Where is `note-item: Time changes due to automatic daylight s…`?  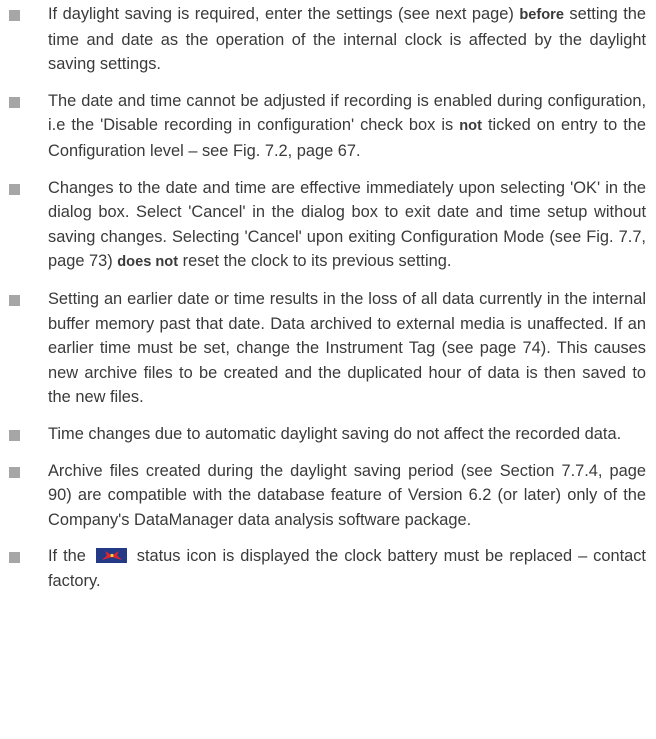
note-item: Time changes due to automatic daylight s… is located at coordinates (327, 434).